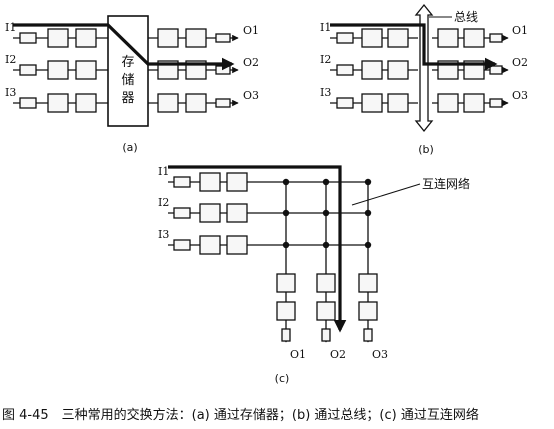 This screenshot has height=429, width=554. I want to click on output-port-rows-b, so click(470, 70).